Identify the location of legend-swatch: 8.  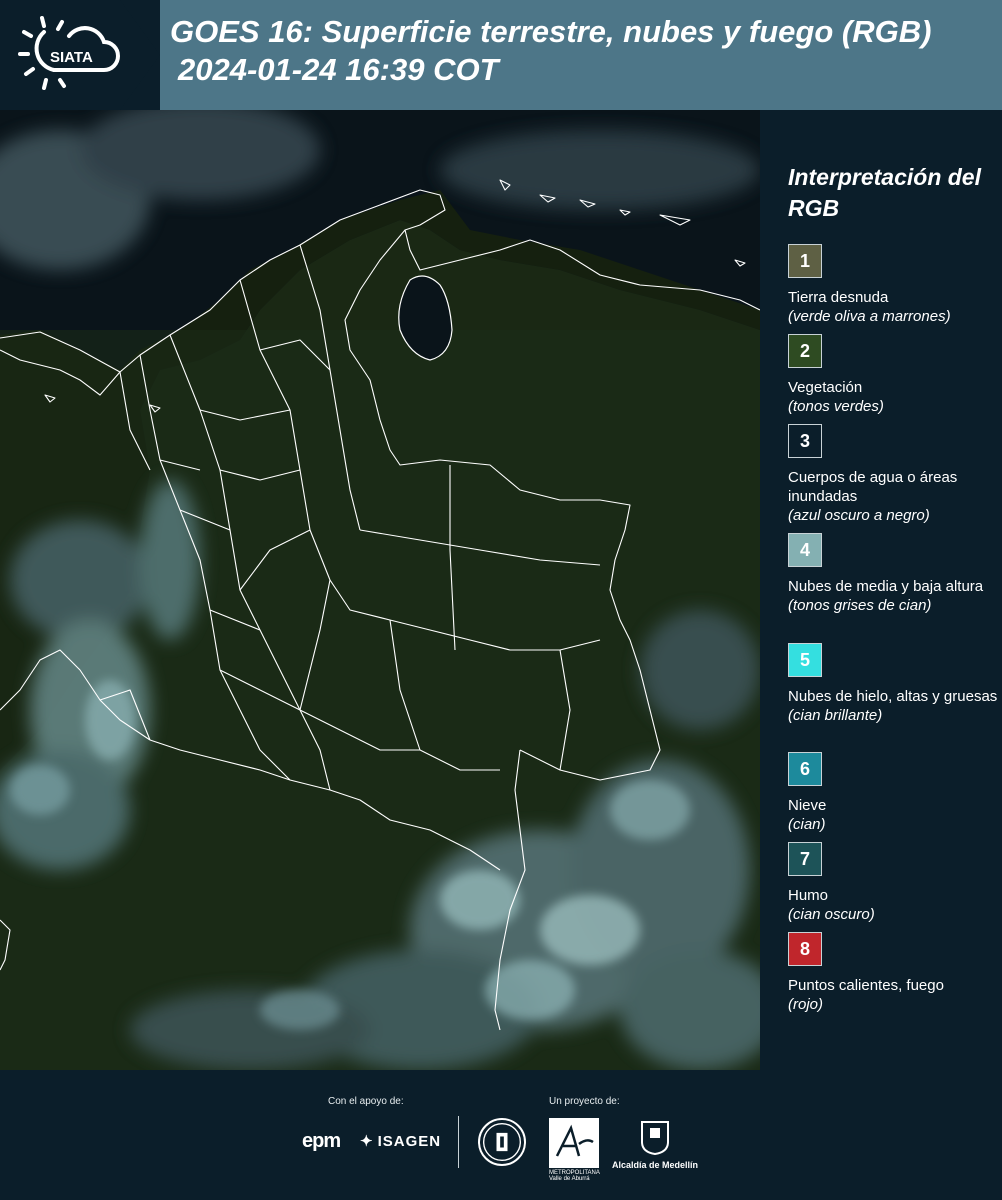
(805, 949).